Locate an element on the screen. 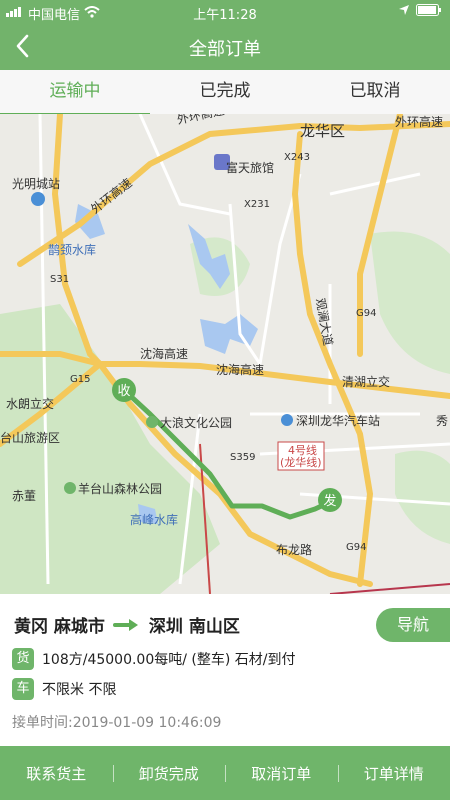  map-label: S359 is located at coordinates (242, 457).